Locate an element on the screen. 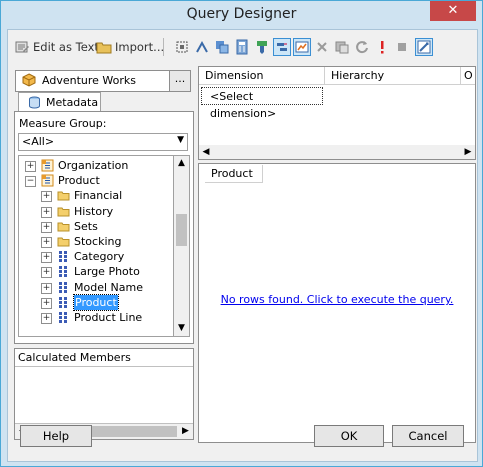 The image size is (483, 467). tree-item-label: Financial is located at coordinates (98, 196).